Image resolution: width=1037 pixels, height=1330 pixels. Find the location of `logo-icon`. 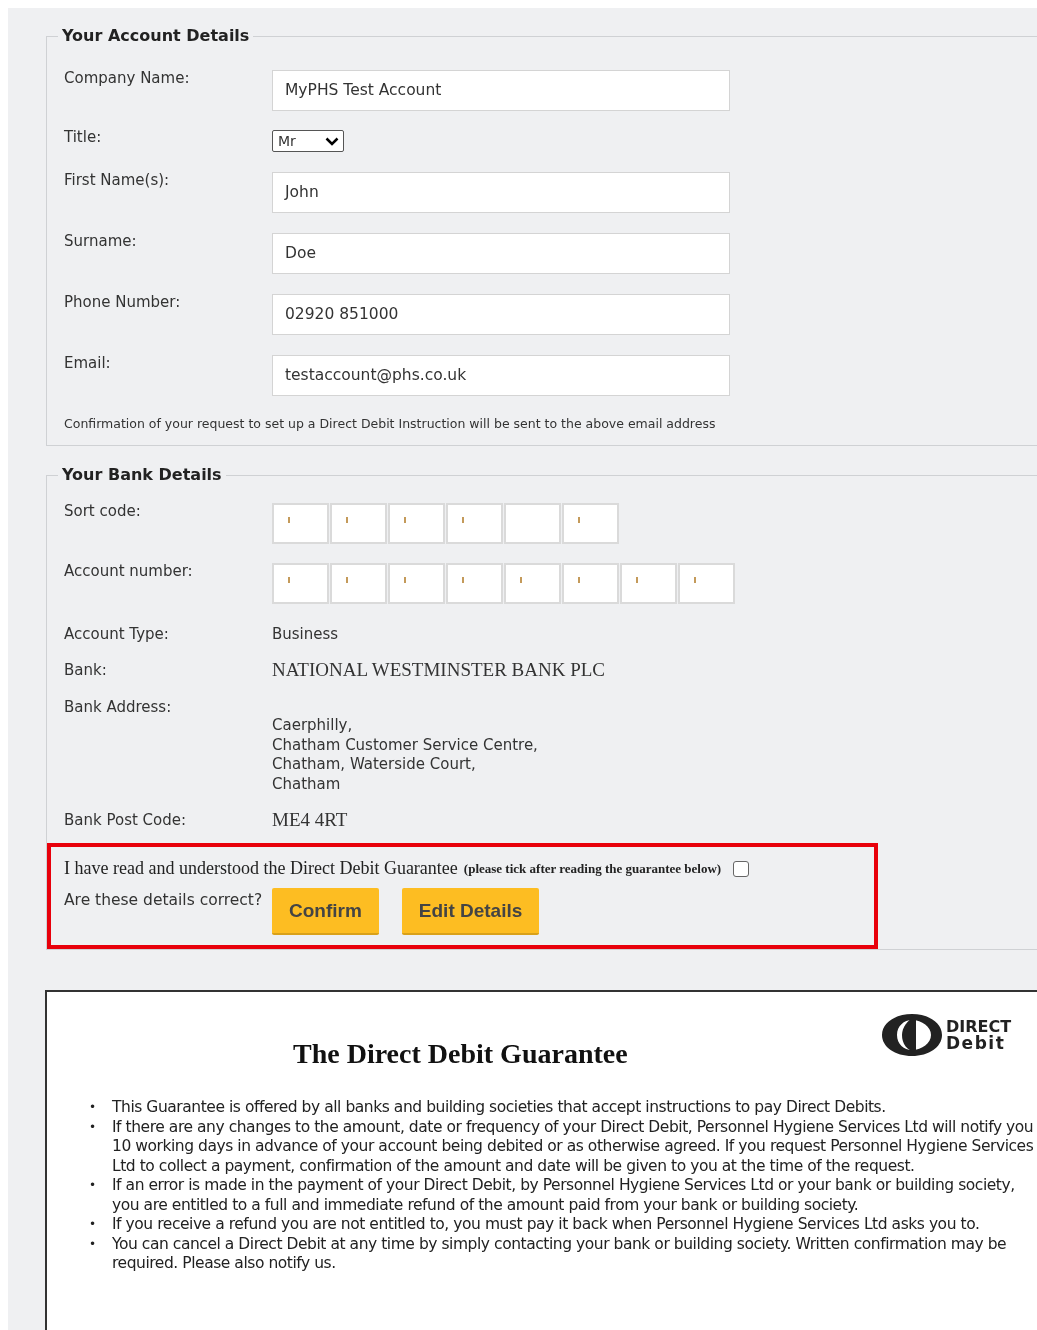

logo-icon is located at coordinates (912, 1035).